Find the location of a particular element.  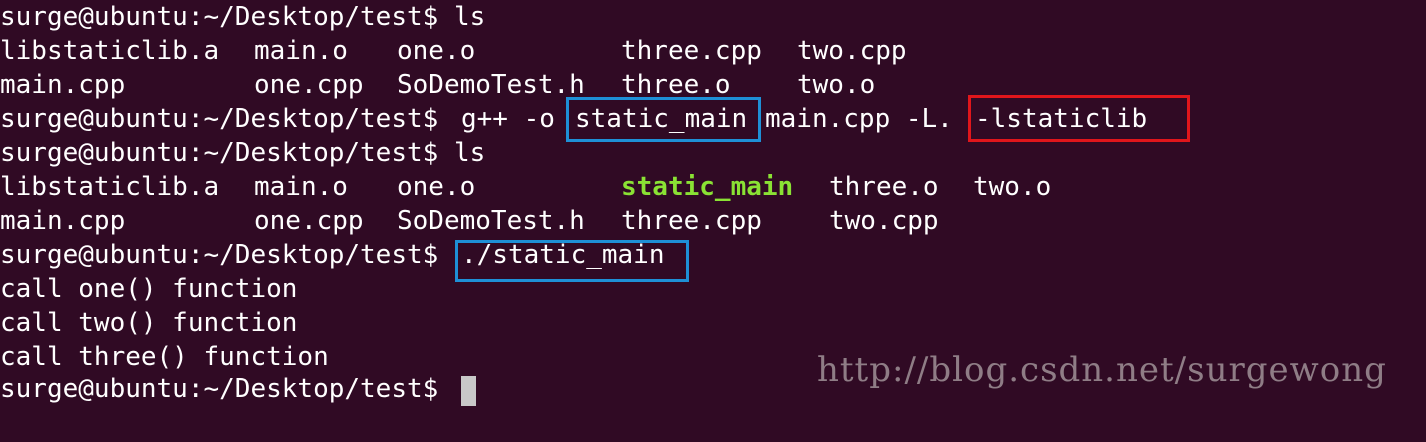

program-output-line: call one() function is located at coordinates (149, 289).